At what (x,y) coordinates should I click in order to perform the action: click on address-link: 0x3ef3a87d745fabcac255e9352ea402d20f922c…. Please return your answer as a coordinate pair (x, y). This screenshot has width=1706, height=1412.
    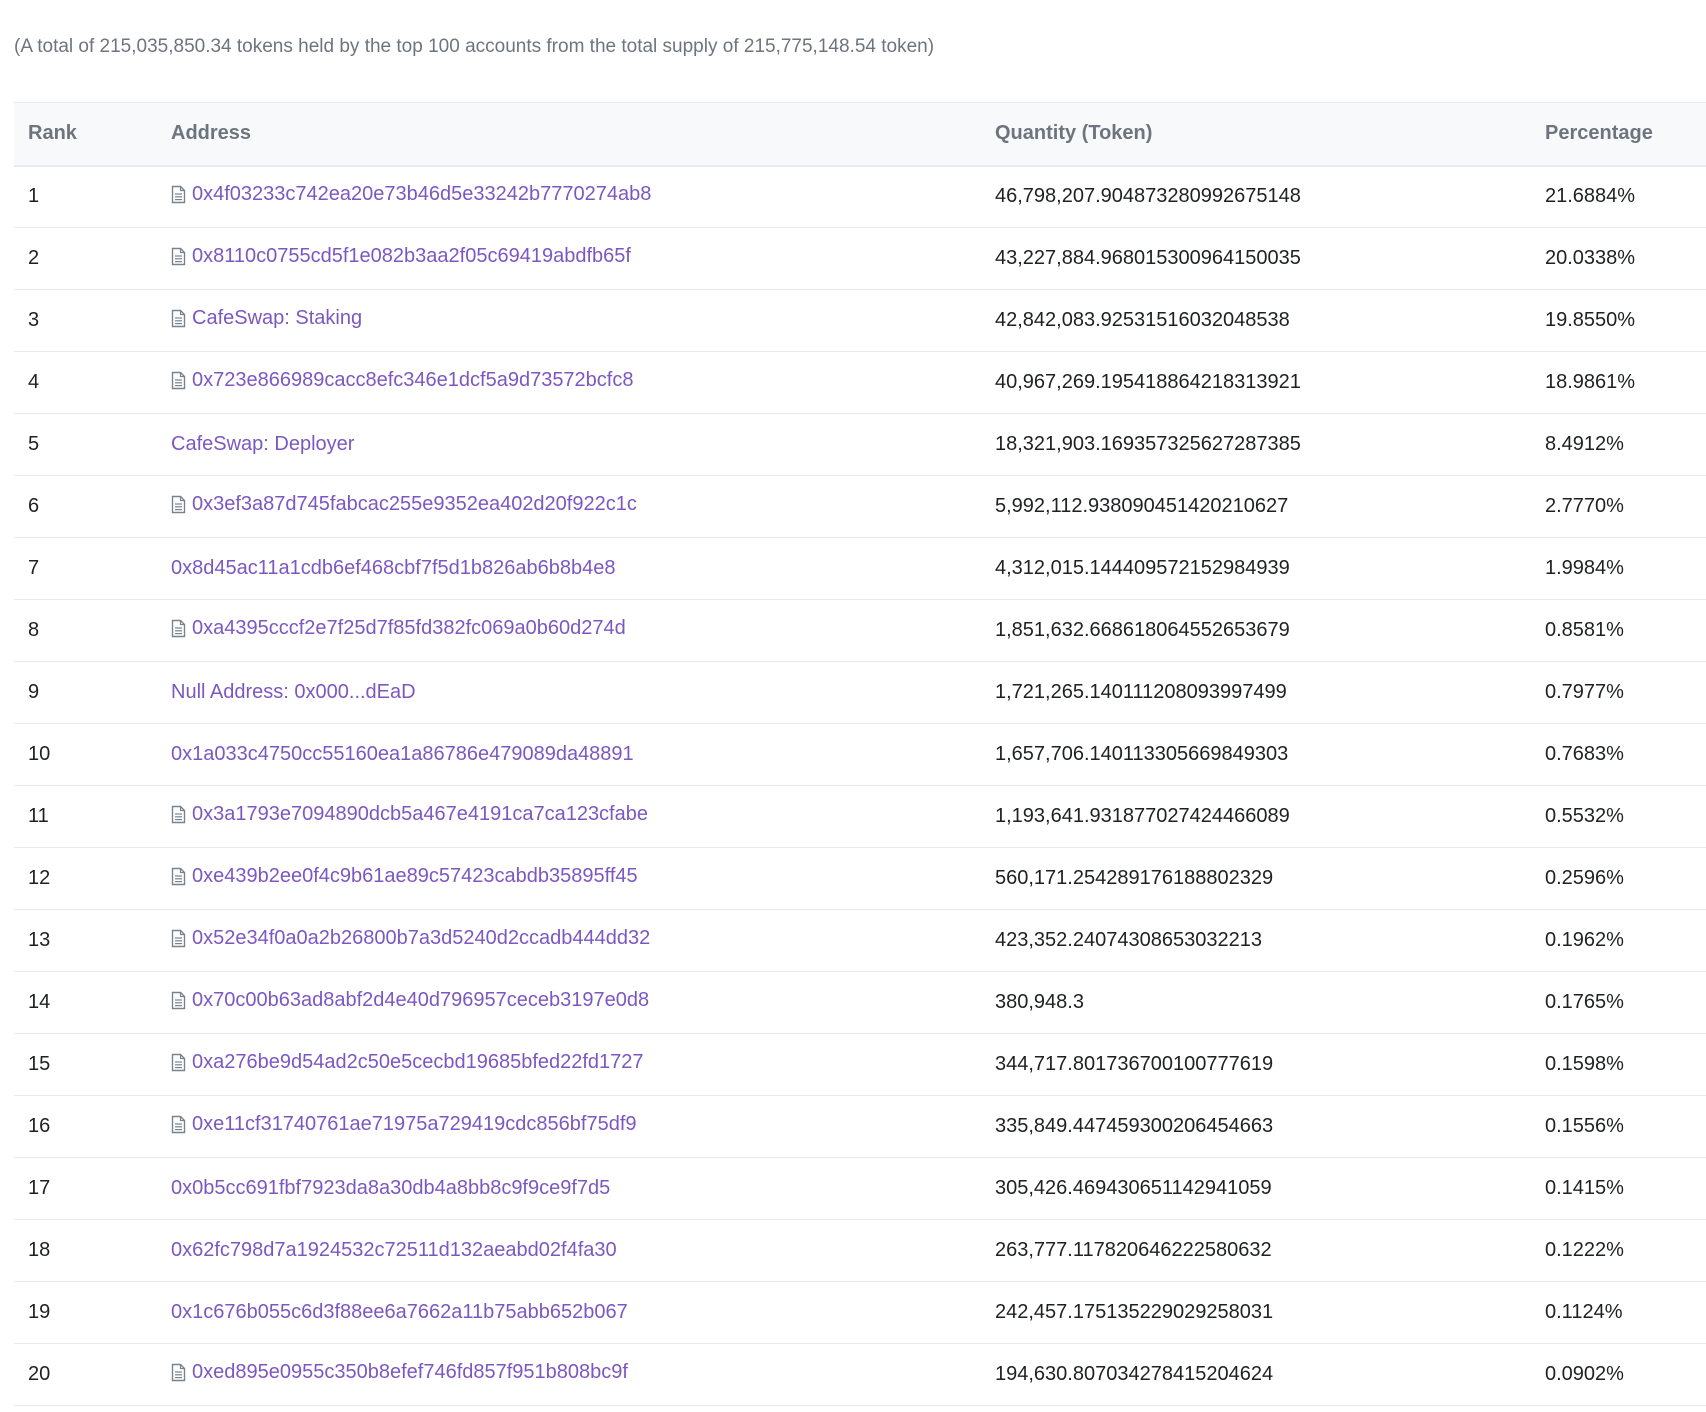
    Looking at the image, I should click on (404, 504).